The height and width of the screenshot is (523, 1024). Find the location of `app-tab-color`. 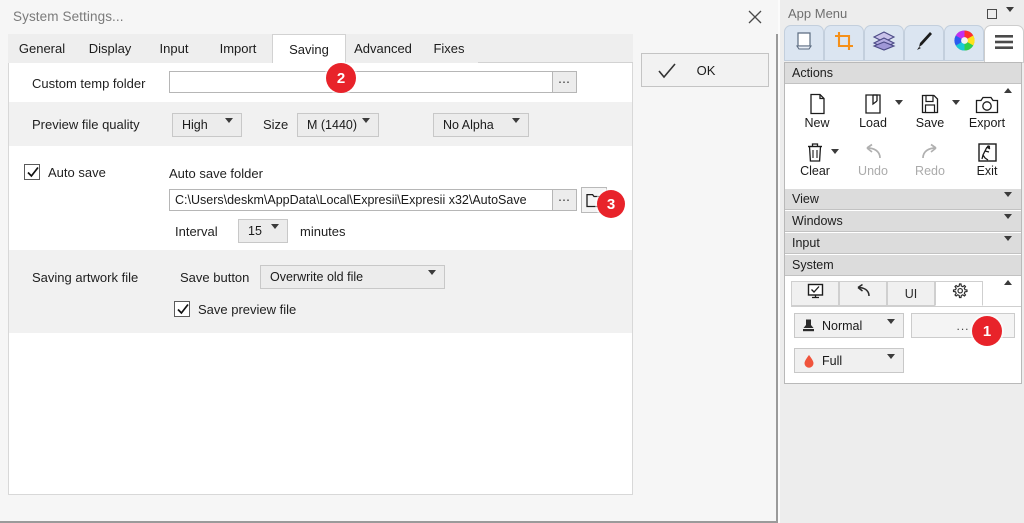

app-tab-color is located at coordinates (964, 43).